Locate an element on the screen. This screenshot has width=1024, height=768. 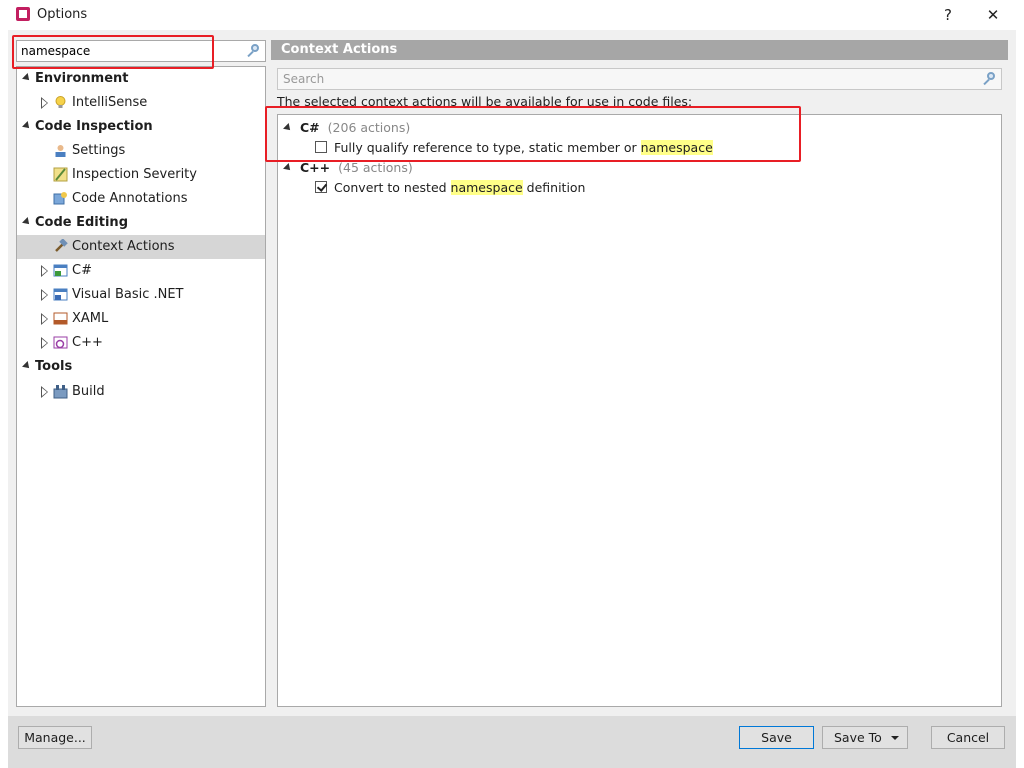
tree-item-intellisense: IntelliSense is located at coordinates (141, 103).